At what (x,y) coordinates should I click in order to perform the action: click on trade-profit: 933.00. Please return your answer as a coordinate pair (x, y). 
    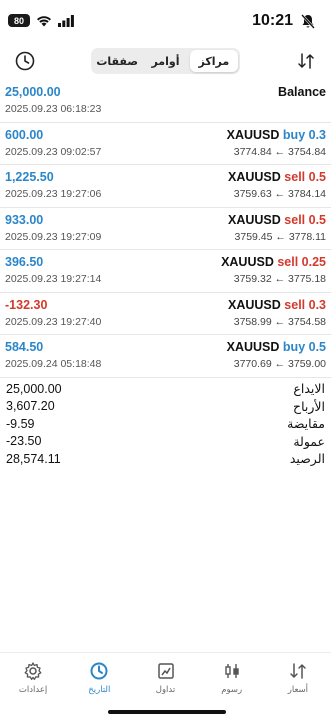
    Looking at the image, I should click on (24, 219).